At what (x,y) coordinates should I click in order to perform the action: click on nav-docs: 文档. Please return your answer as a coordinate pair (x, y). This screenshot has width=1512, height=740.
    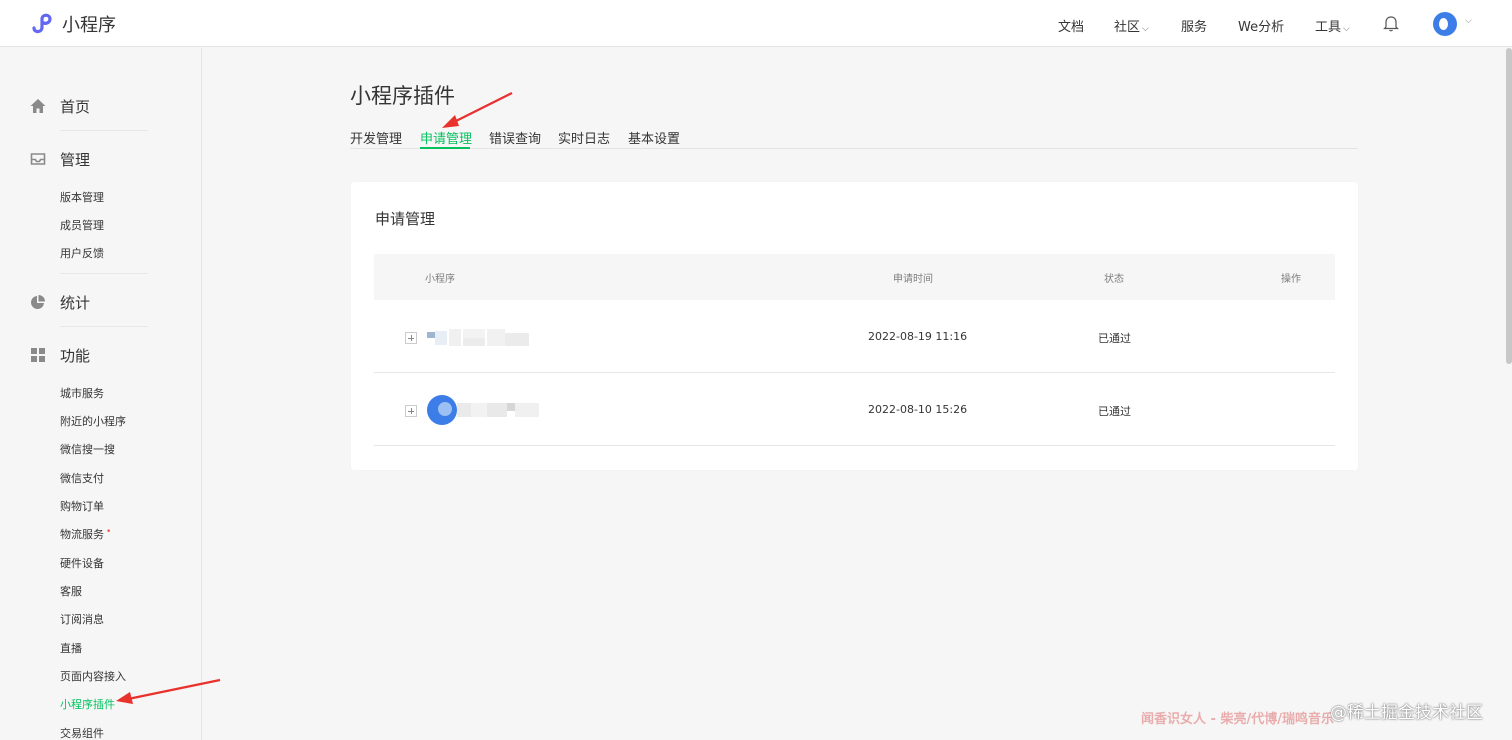
    Looking at the image, I should click on (1071, 25).